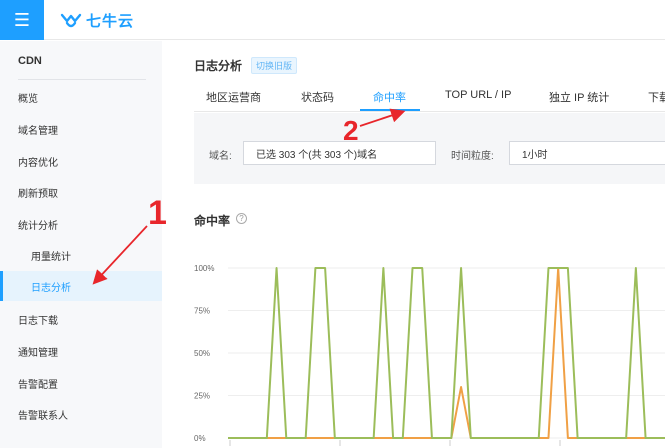 The image size is (665, 448). I want to click on help-circle-icon: ?, so click(241, 218).